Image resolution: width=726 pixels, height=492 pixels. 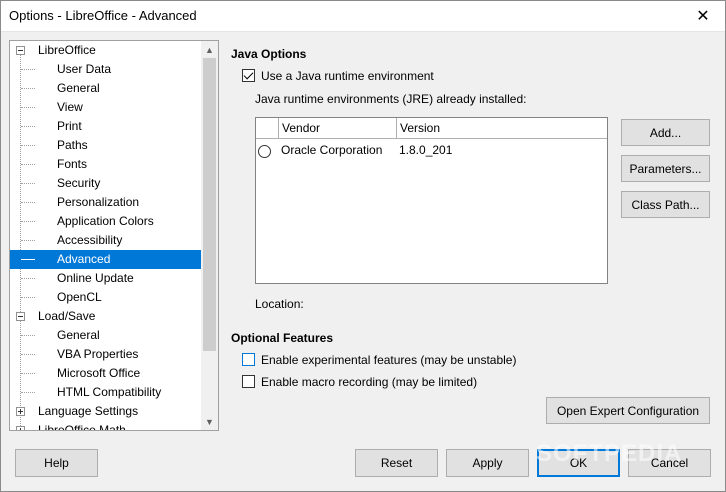 What do you see at coordinates (337, 128) in the screenshot?
I see `column-vendor: Vendor` at bounding box center [337, 128].